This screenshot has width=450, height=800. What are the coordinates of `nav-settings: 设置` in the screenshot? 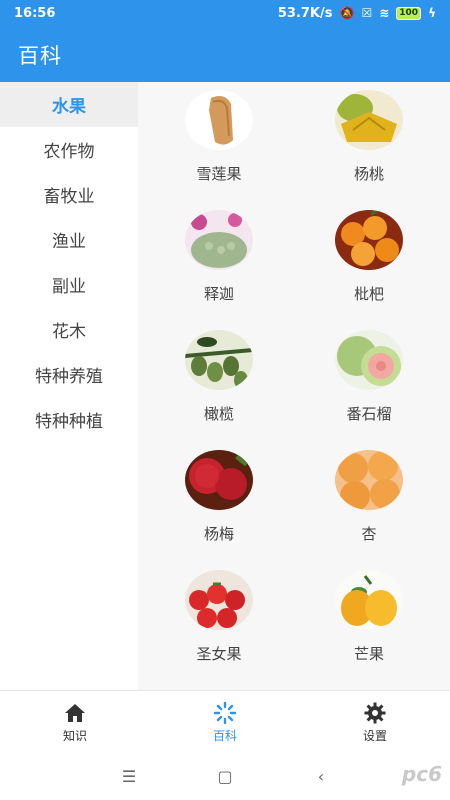 It's located at (375, 722).